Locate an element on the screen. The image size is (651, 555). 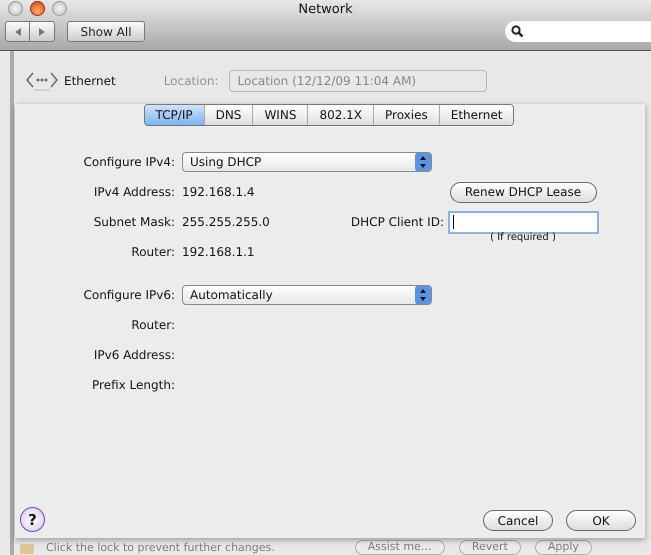
field-value: 192.168.1.1 is located at coordinates (219, 252).